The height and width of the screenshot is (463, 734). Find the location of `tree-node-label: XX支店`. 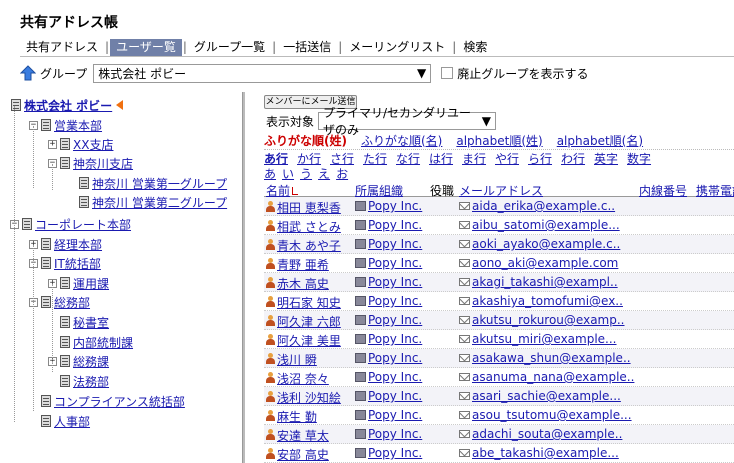

tree-node-label: XX支店 is located at coordinates (93, 144).